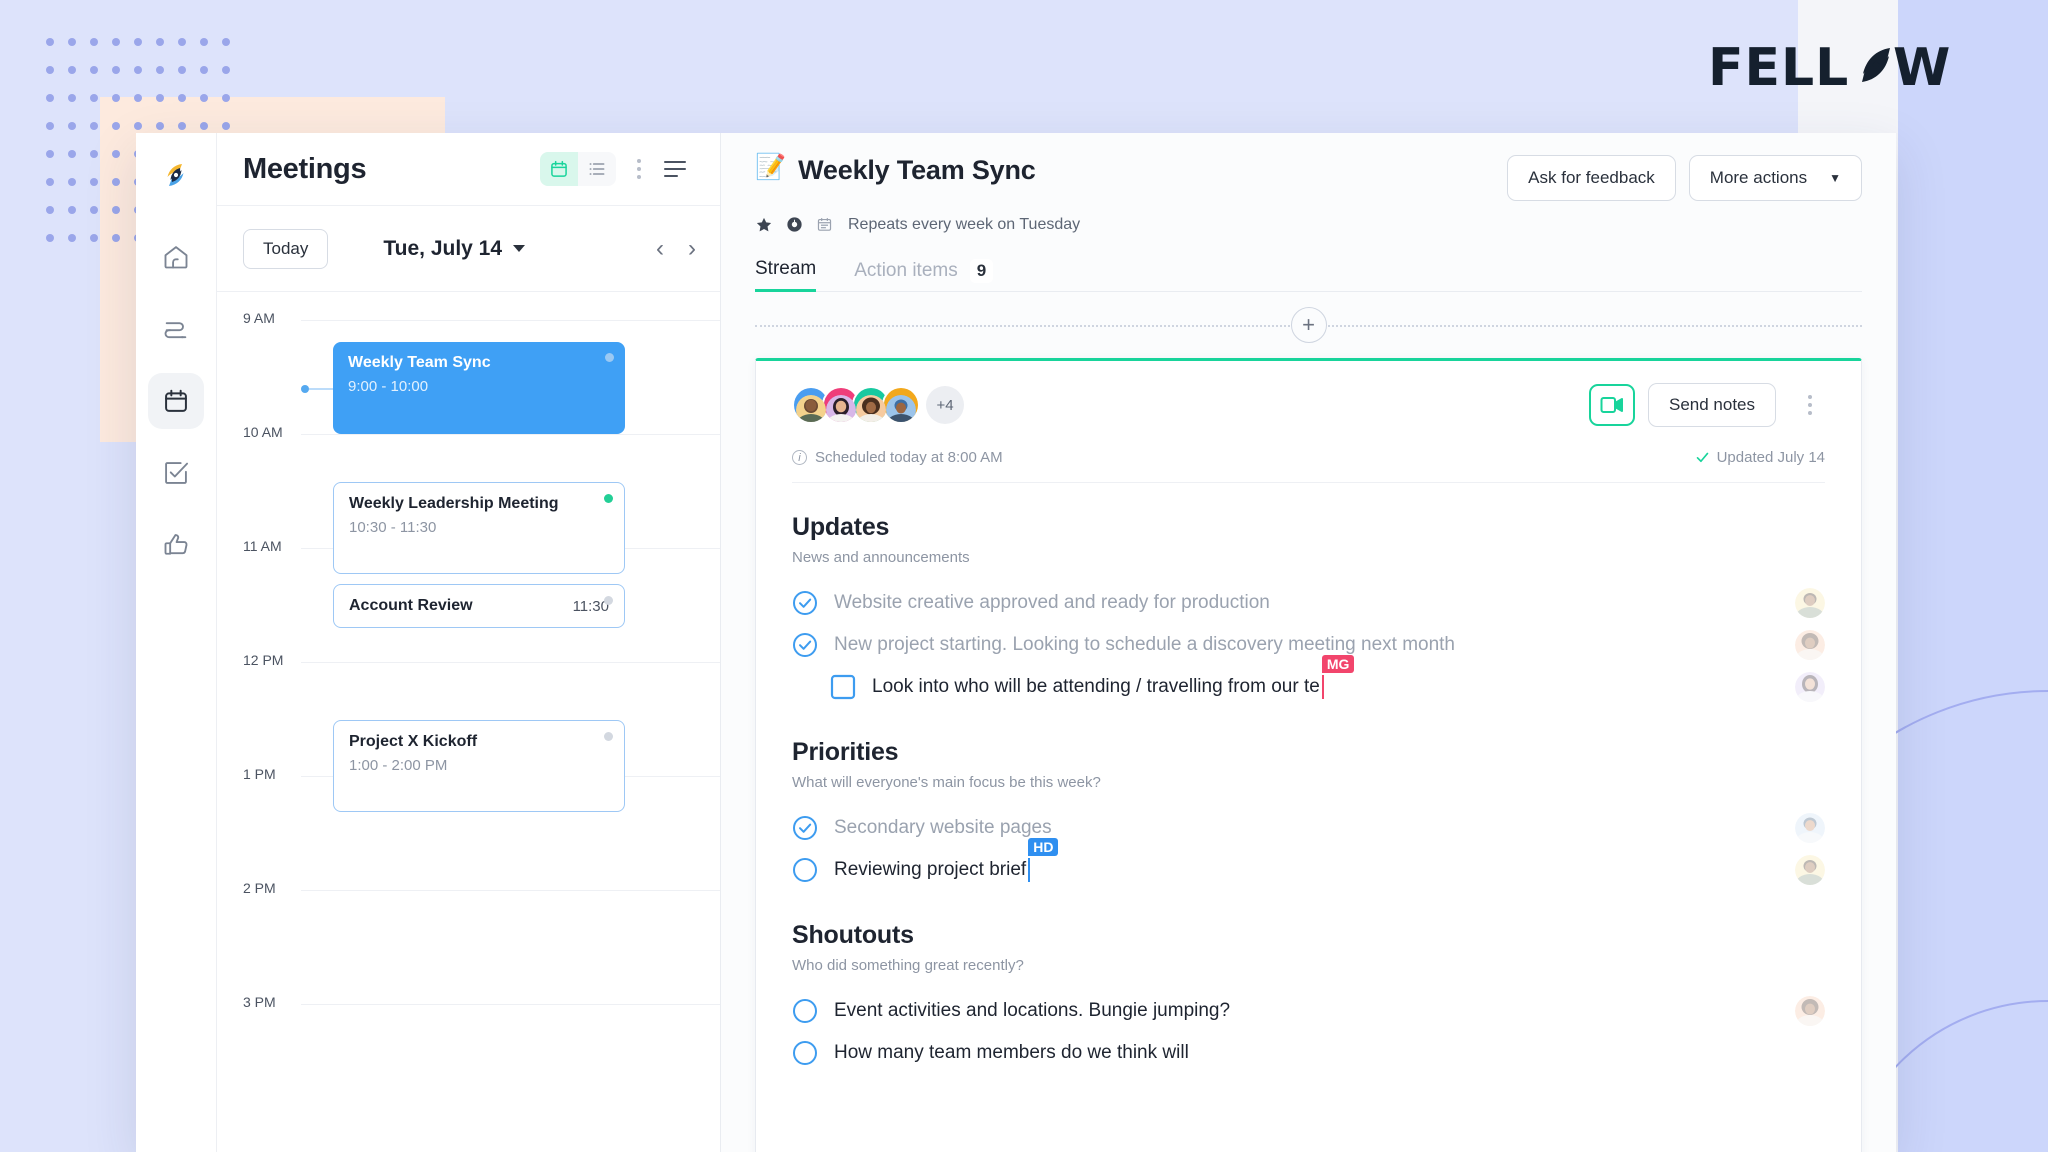 The image size is (2048, 1152). What do you see at coordinates (1308, 864) in the screenshot?
I see `list-item: Reviewing project brief HD` at bounding box center [1308, 864].